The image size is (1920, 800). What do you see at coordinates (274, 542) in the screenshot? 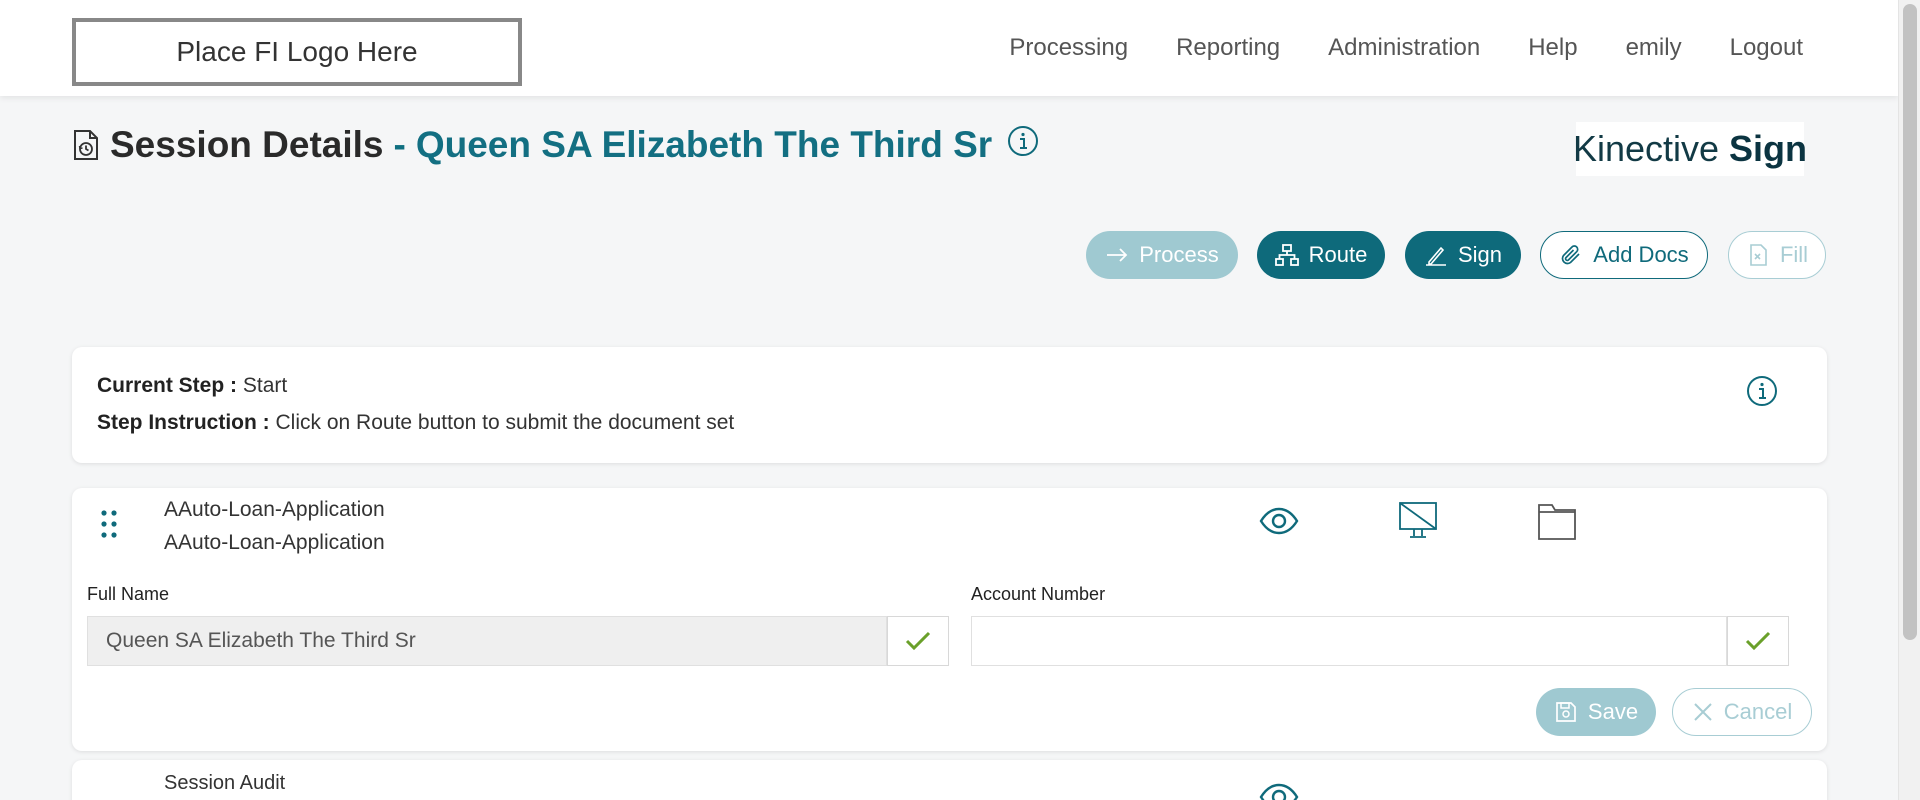
I see `document-subname: AAuto-Loan-Application` at bounding box center [274, 542].